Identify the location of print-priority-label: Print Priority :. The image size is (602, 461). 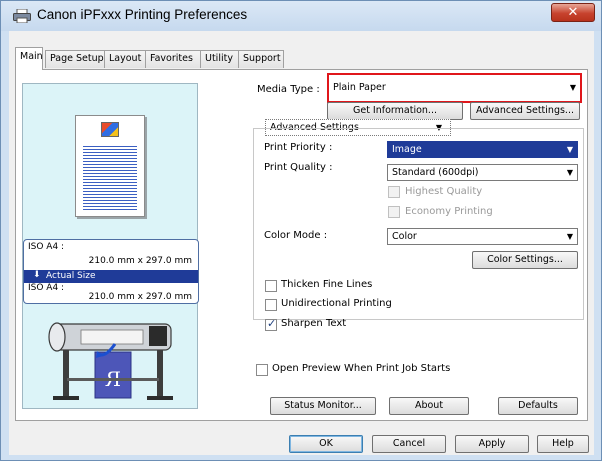
(298, 147).